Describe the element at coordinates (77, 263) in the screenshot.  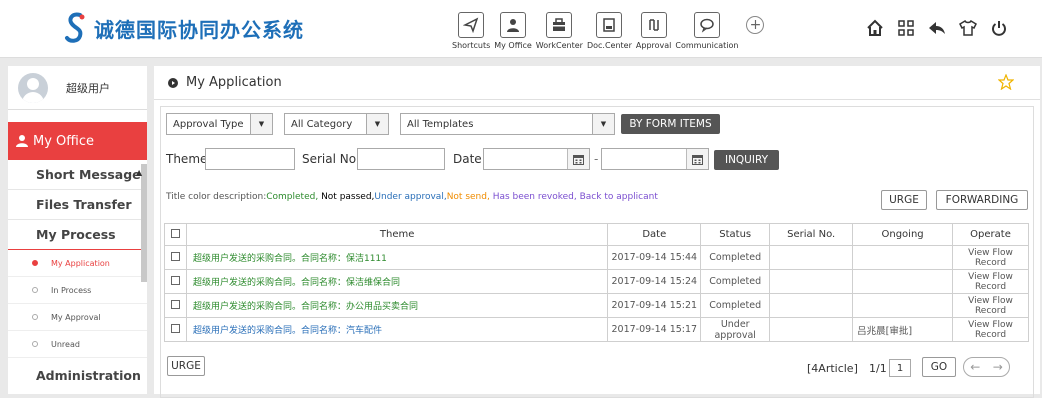
I see `sidebar-sub-my-application: My Application` at that location.